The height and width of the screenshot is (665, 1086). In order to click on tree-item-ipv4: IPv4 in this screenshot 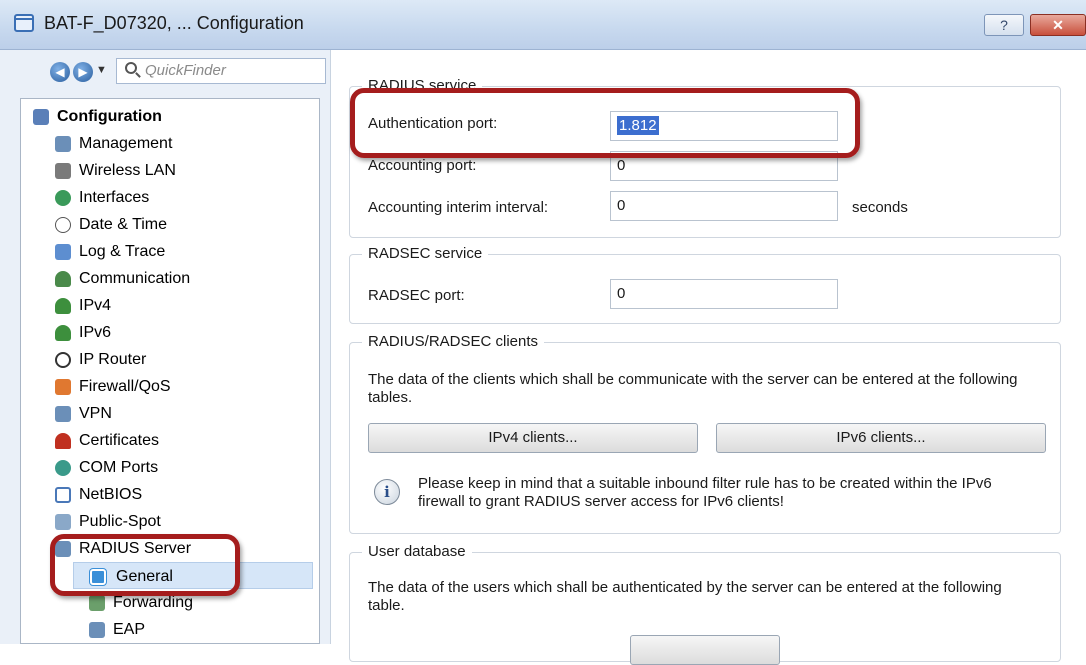, I will do `click(184, 305)`.